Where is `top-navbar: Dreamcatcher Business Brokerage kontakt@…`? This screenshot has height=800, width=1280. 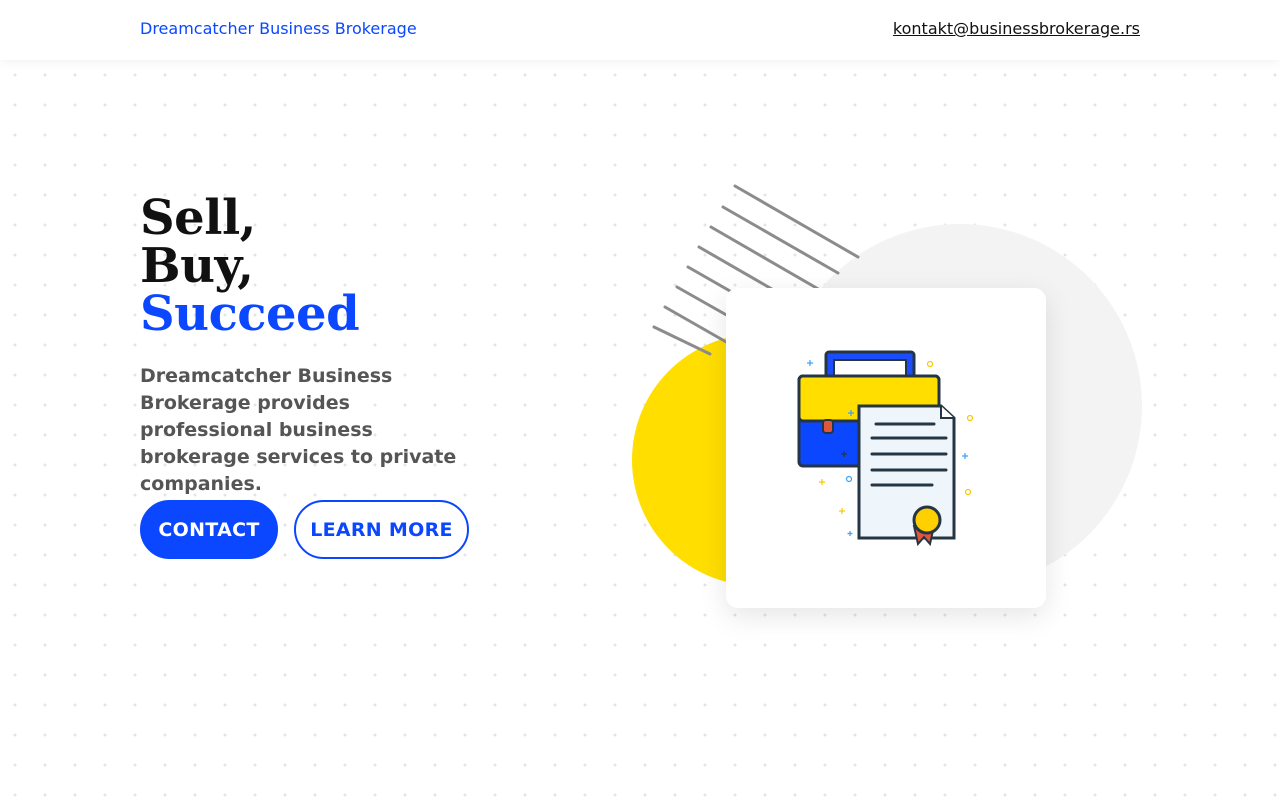 top-navbar: Dreamcatcher Business Brokerage kontakt@… is located at coordinates (640, 30).